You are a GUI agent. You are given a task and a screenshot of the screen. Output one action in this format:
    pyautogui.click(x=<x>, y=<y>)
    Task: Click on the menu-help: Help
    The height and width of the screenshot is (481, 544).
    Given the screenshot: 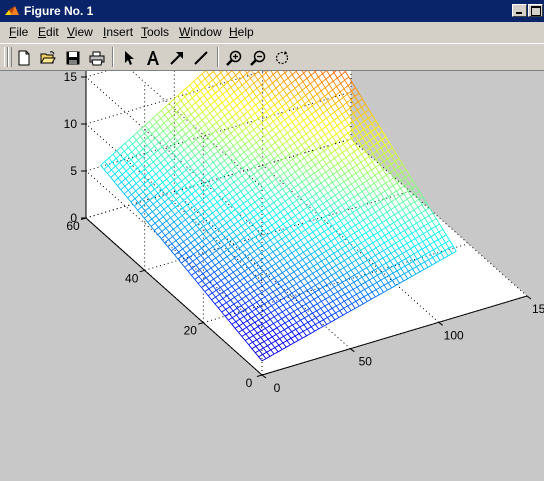 What is the action you would take?
    pyautogui.click(x=241, y=32)
    